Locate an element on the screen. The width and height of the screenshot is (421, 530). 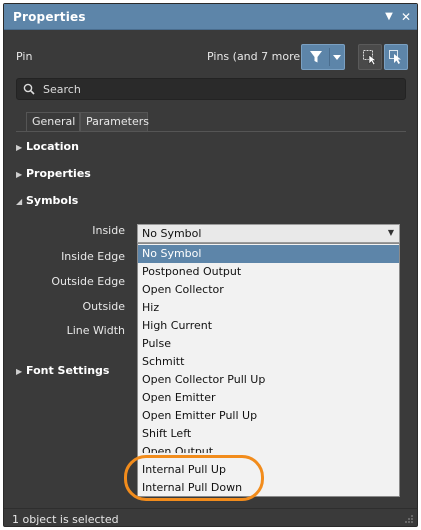
panel-title: Properties is located at coordinates (49, 17).